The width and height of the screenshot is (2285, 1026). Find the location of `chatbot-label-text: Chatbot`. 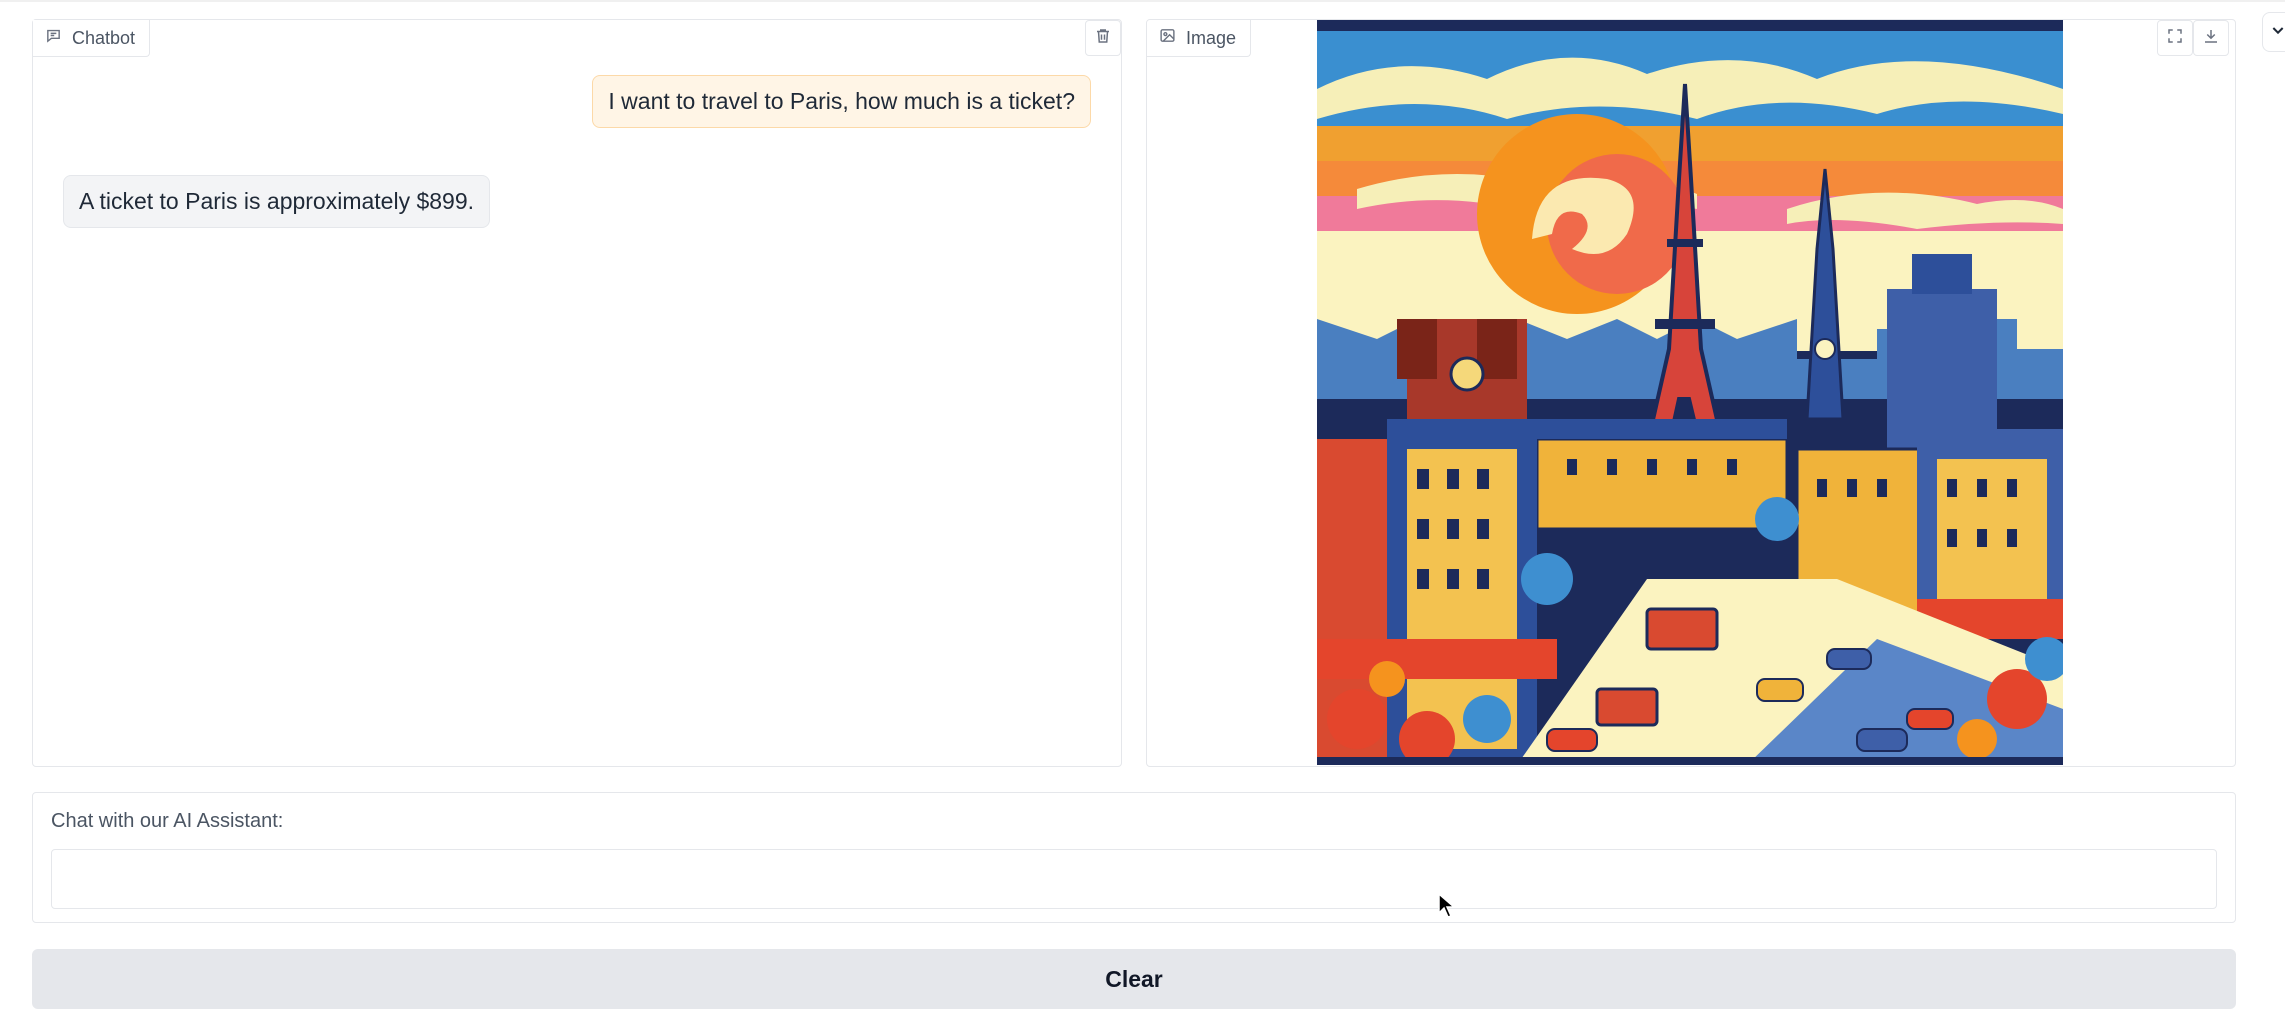

chatbot-label-text: Chatbot is located at coordinates (104, 37).